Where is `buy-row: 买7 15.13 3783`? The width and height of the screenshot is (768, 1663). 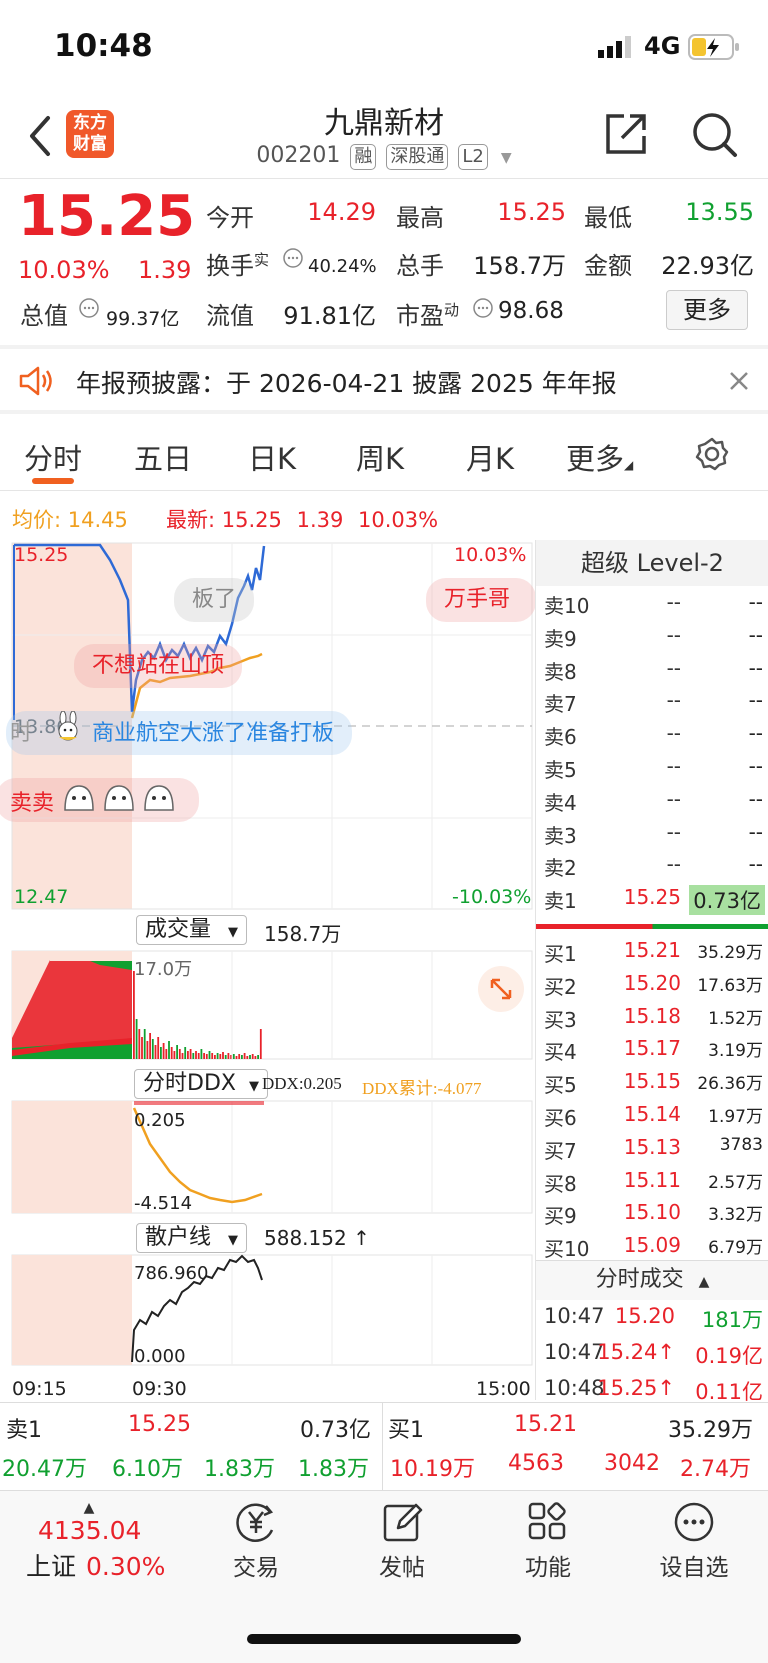
buy-row: 买7 15.13 3783 is located at coordinates (652, 1151).